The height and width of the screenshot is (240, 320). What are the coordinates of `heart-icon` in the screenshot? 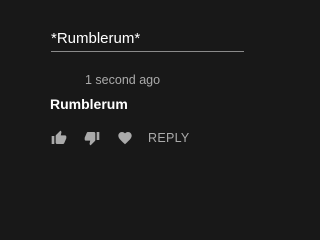 It's located at (125, 138).